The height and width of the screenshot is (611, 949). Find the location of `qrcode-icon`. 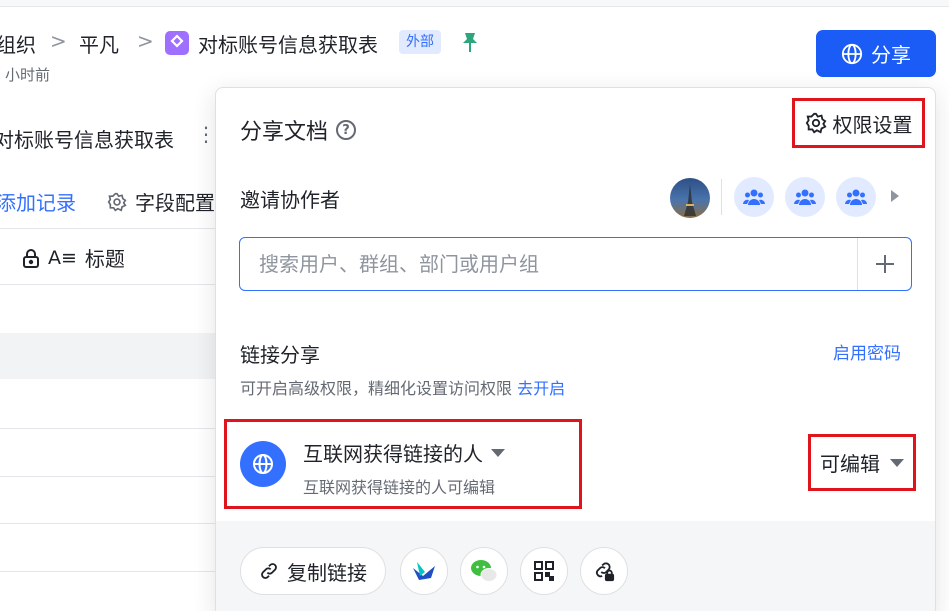

qrcode-icon is located at coordinates (544, 571).